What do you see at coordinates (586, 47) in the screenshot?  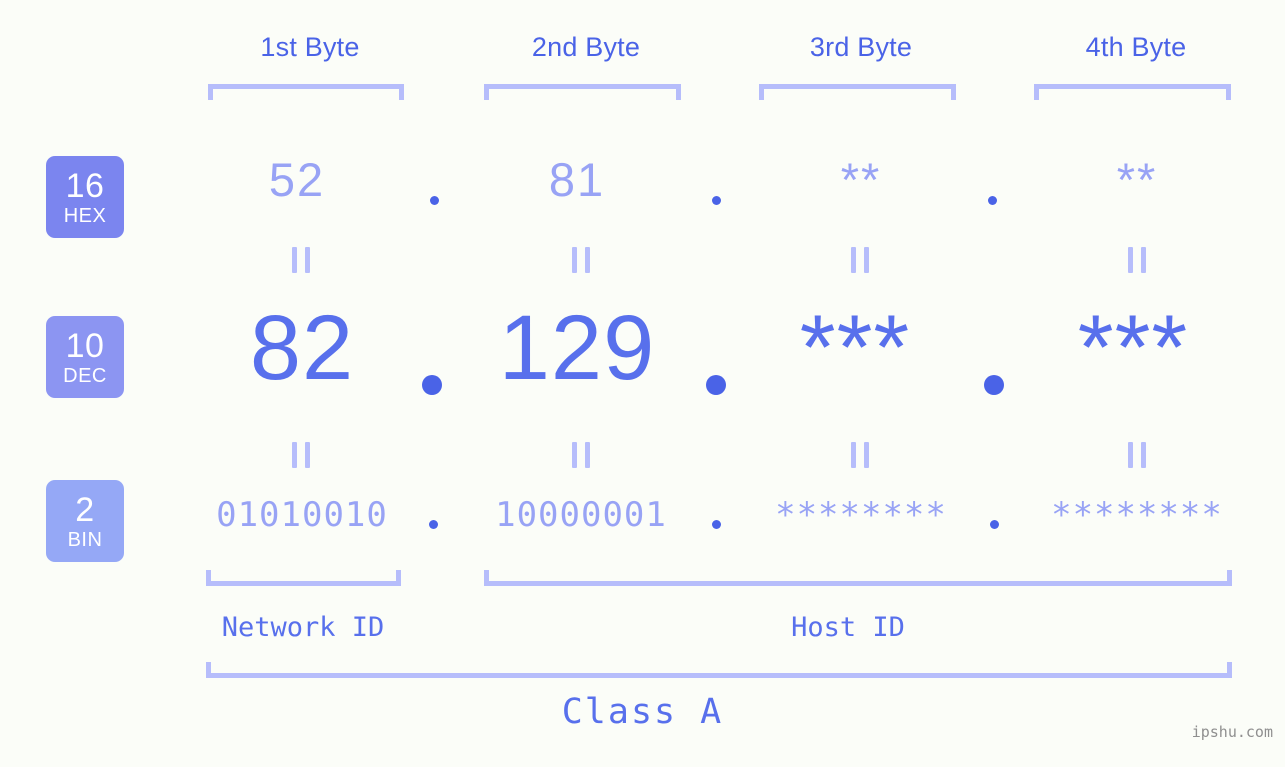 I see `byte-header-2: 2nd Byte` at bounding box center [586, 47].